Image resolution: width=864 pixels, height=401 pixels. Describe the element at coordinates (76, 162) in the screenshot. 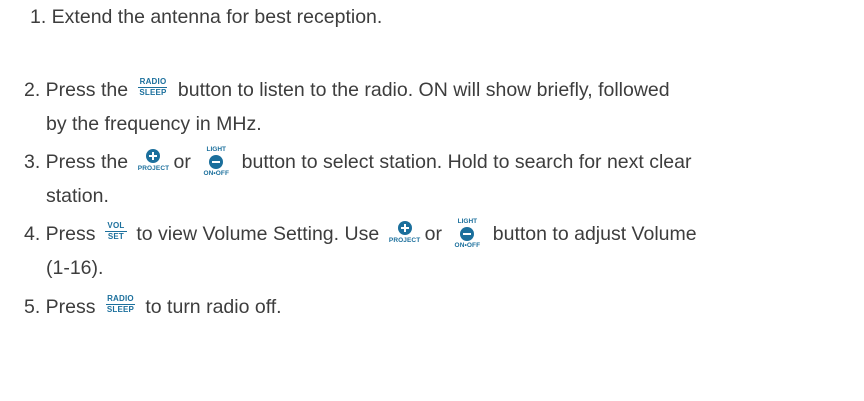

I see `step-3-text-before: 3. Press the` at that location.